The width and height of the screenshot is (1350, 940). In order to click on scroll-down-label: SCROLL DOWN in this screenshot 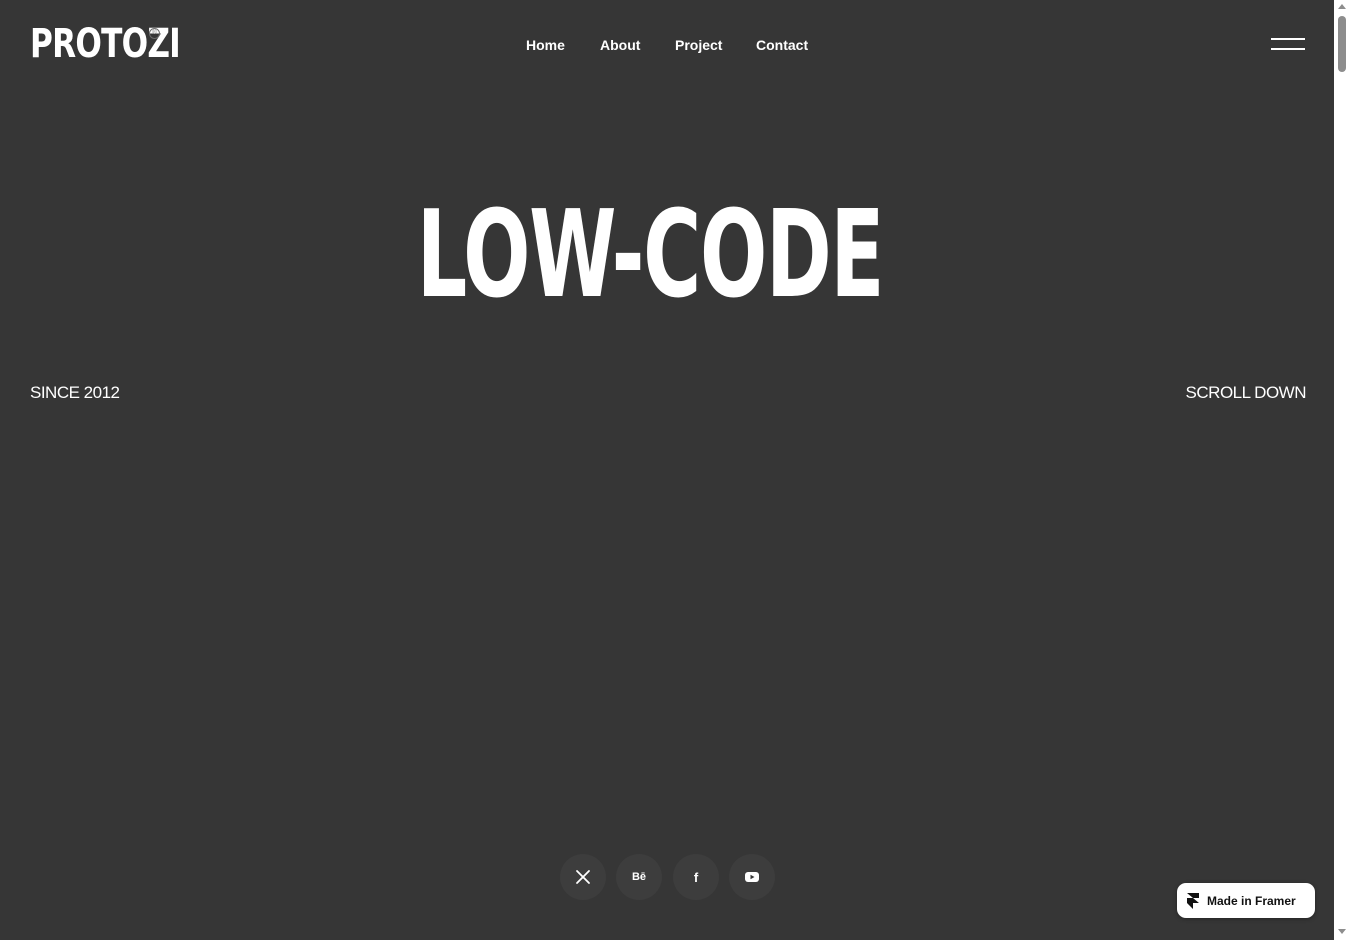, I will do `click(1246, 393)`.